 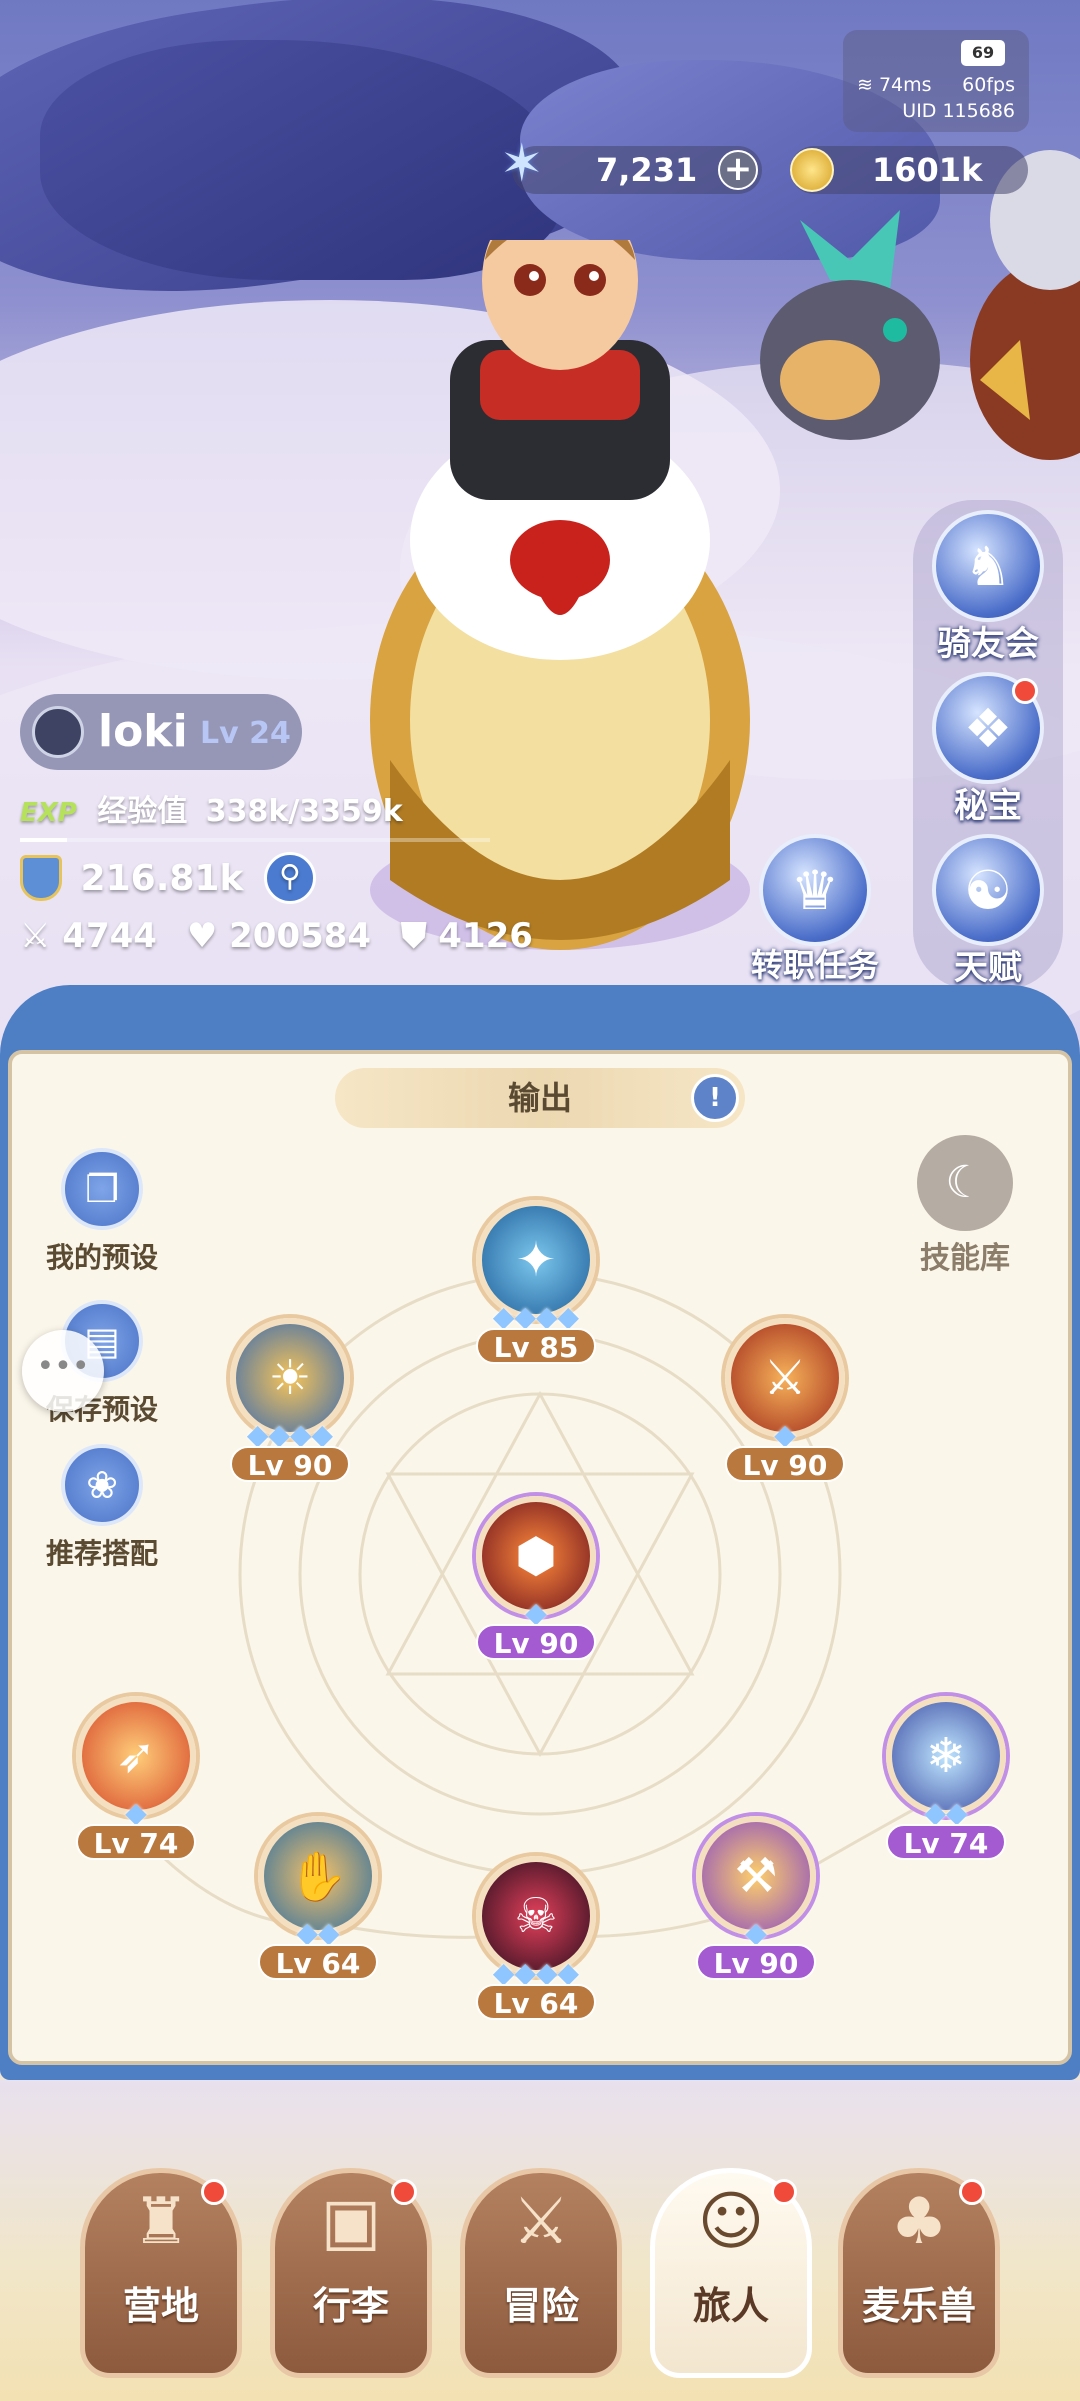 I want to click on tab-camp: ♜ 营地, so click(x=161, y=2273).